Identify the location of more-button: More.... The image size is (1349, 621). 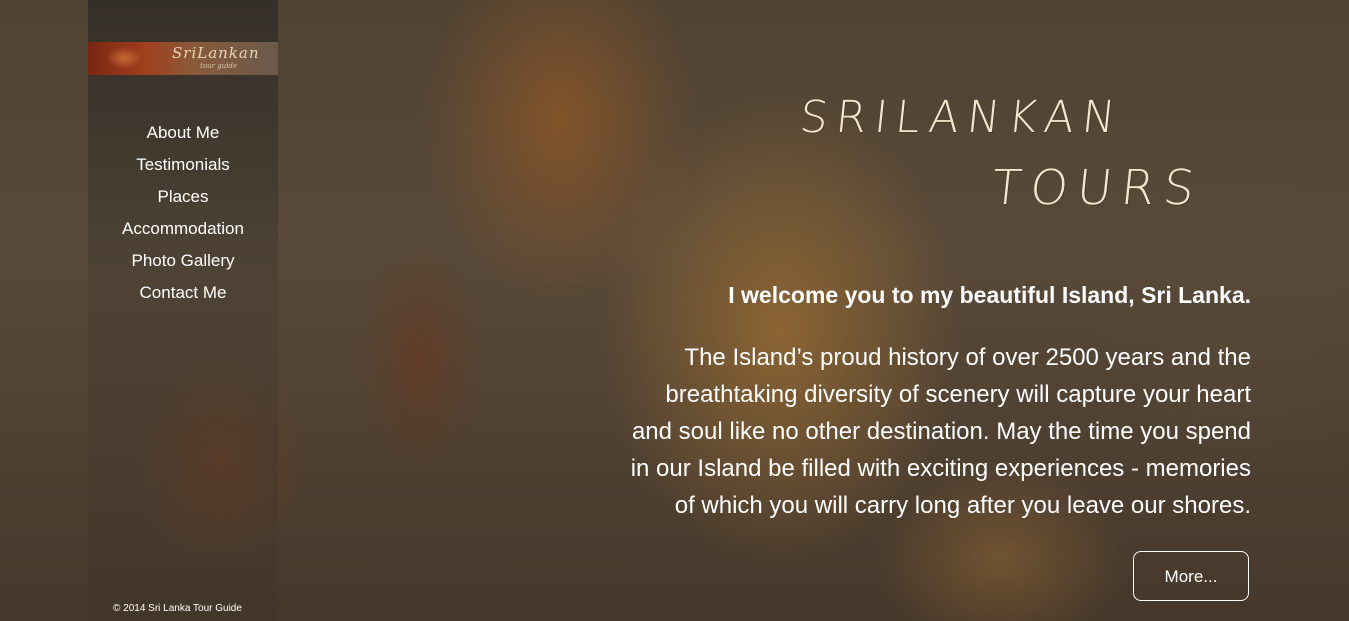
(1191, 576).